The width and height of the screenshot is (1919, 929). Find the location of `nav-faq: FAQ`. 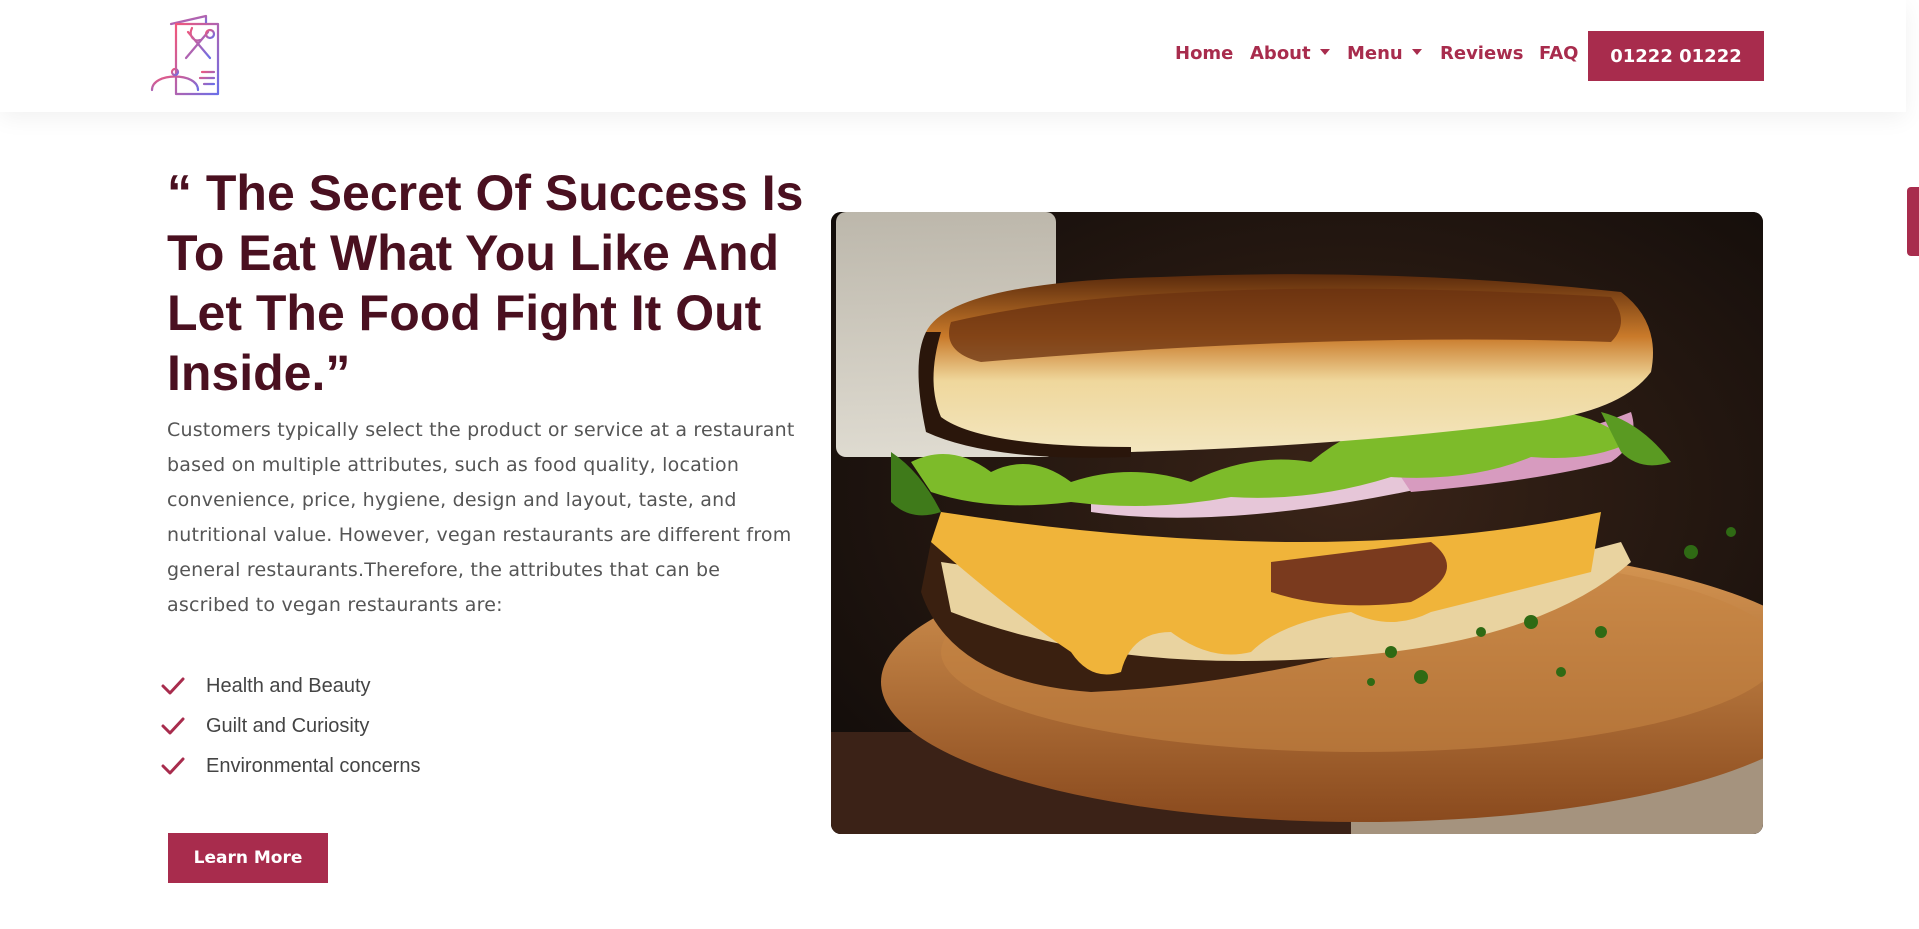

nav-faq: FAQ is located at coordinates (1558, 53).